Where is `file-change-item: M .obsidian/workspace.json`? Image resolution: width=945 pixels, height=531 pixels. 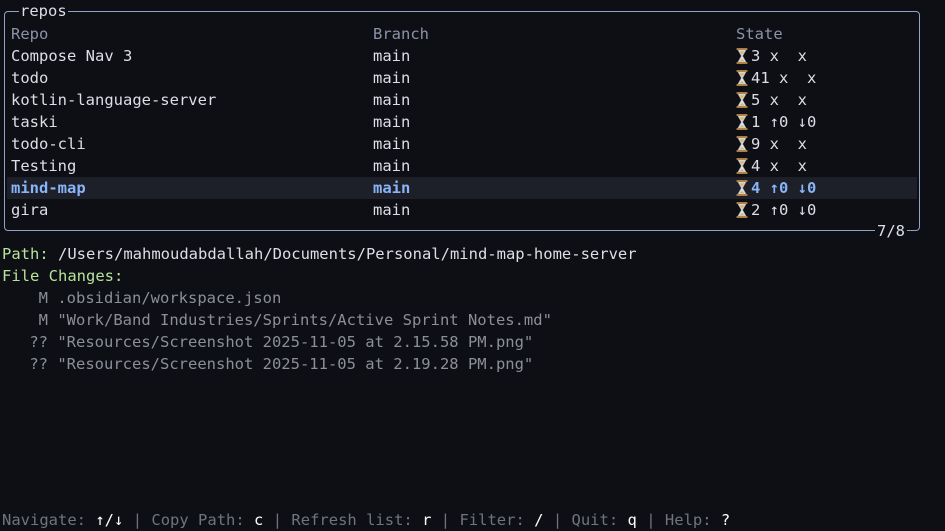 file-change-item: M .obsidian/workspace.json is located at coordinates (142, 298).